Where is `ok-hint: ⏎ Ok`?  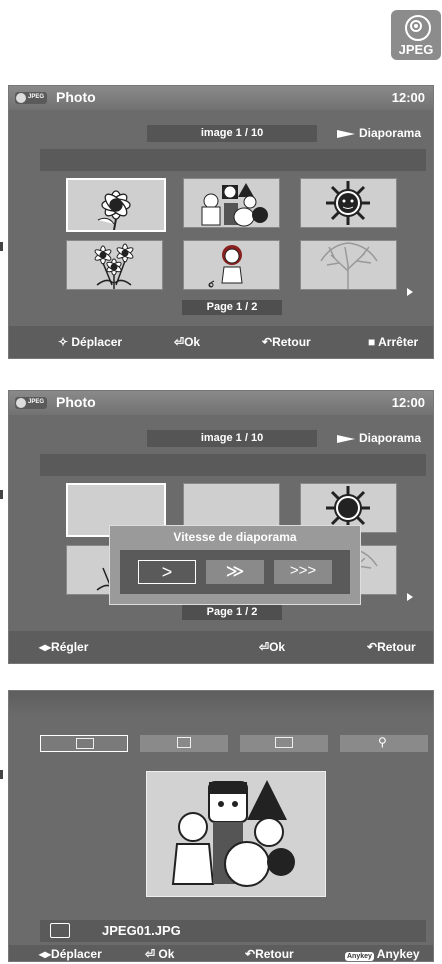
ok-hint: ⏎ Ok is located at coordinates (159, 954).